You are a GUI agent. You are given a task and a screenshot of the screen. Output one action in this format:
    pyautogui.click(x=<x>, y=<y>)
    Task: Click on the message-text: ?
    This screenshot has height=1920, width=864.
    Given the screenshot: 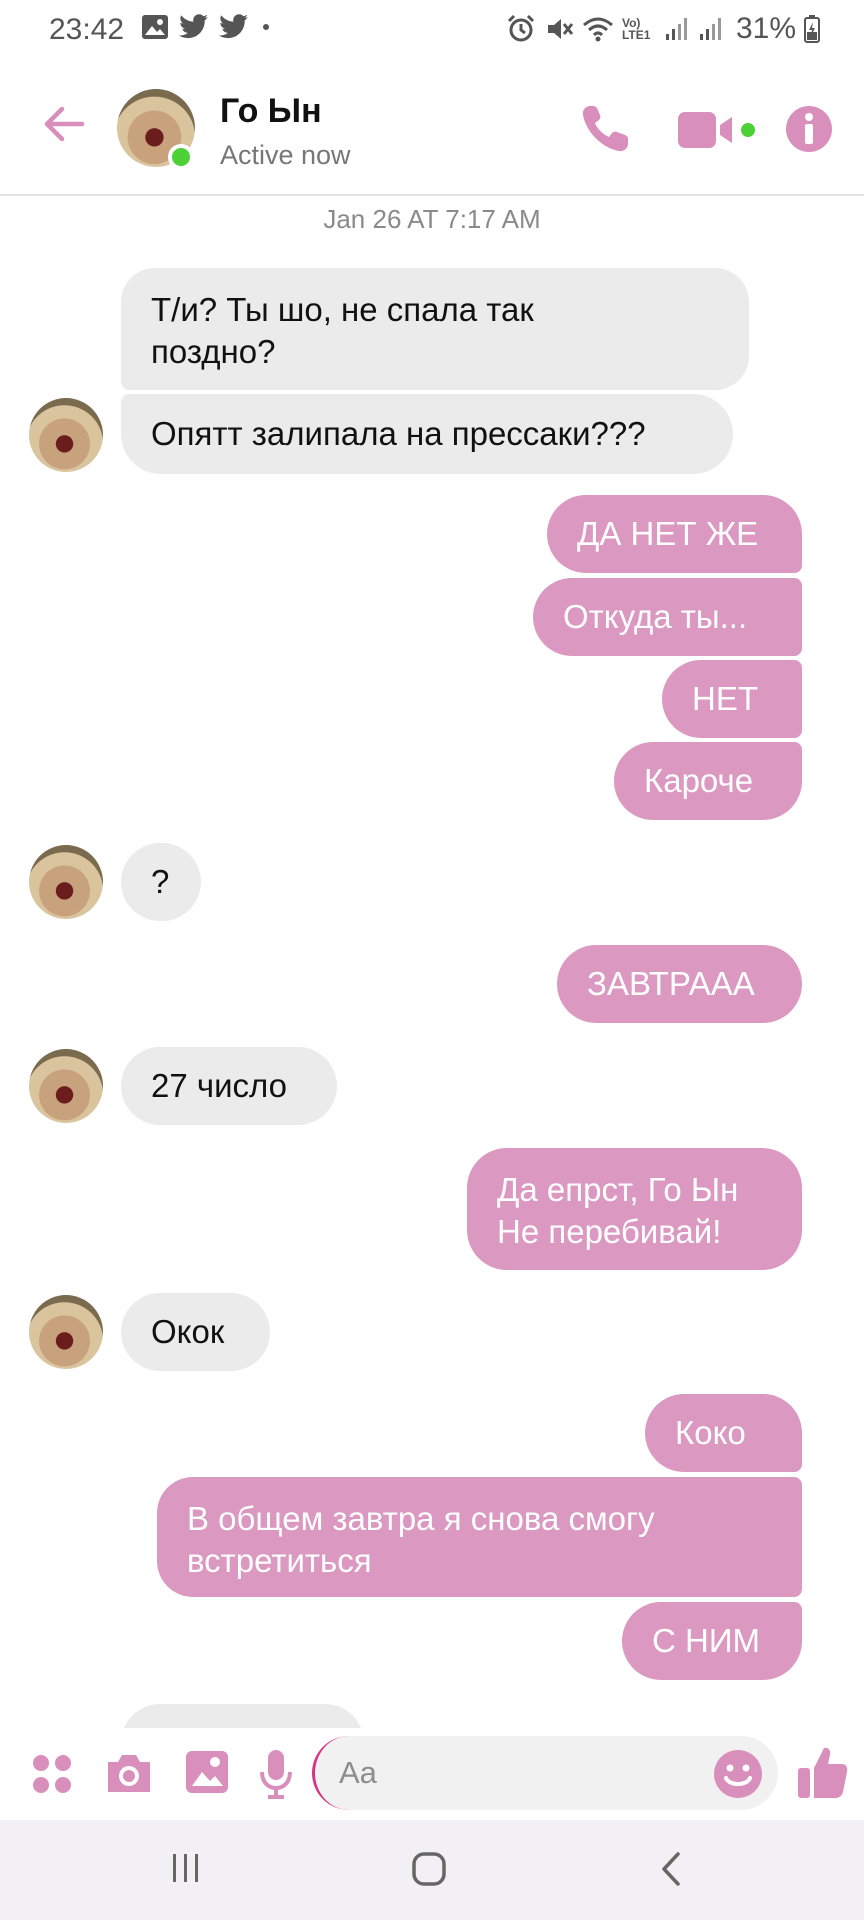 What is the action you would take?
    pyautogui.click(x=160, y=881)
    